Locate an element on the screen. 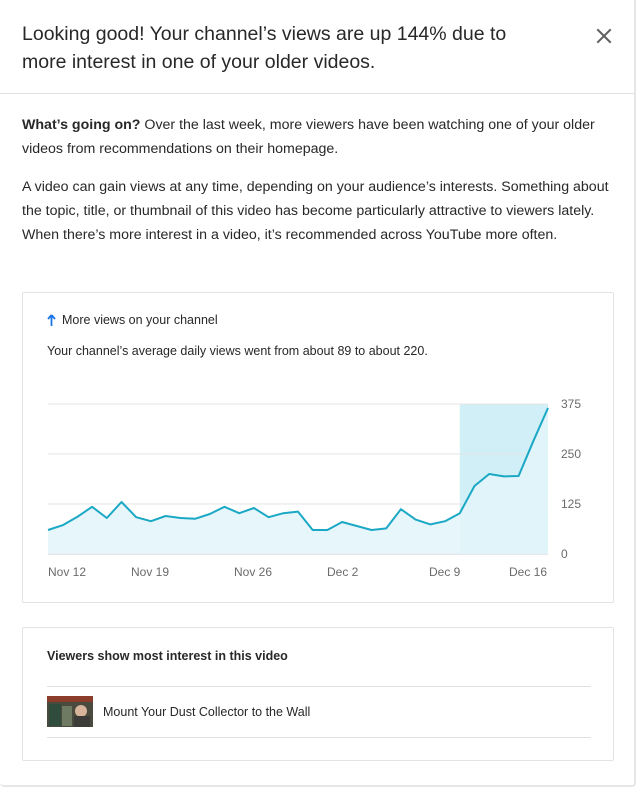  x-tick-label: Dec 16 is located at coordinates (528, 572).